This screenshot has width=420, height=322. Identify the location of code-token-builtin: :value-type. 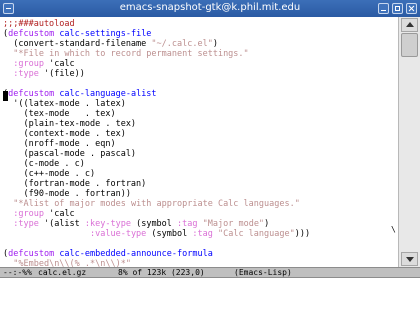
(118, 234).